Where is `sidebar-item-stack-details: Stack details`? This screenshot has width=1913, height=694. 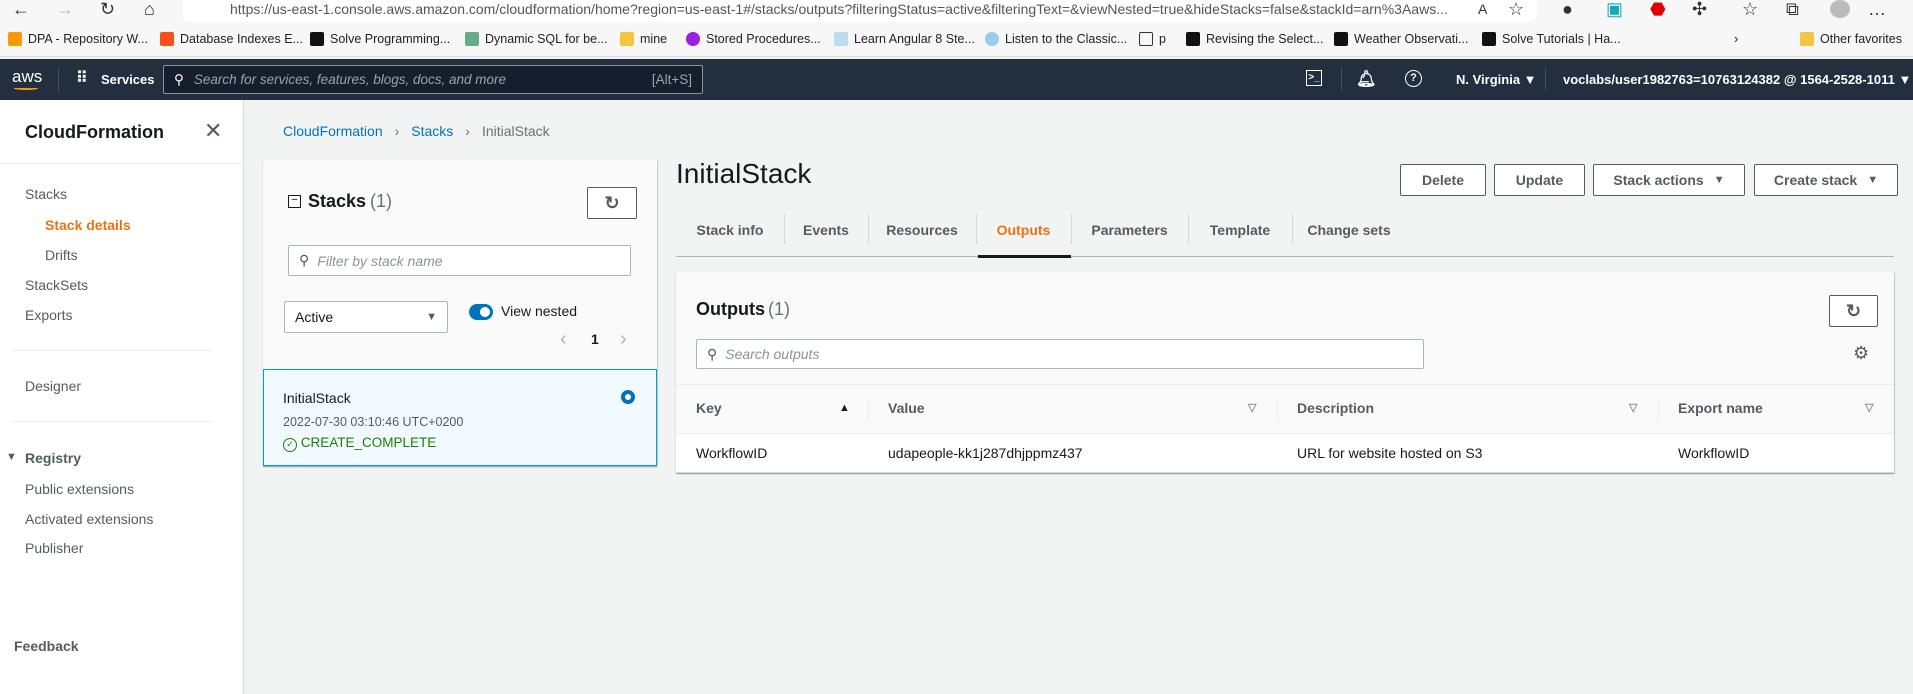
sidebar-item-stack-details: Stack details is located at coordinates (88, 225).